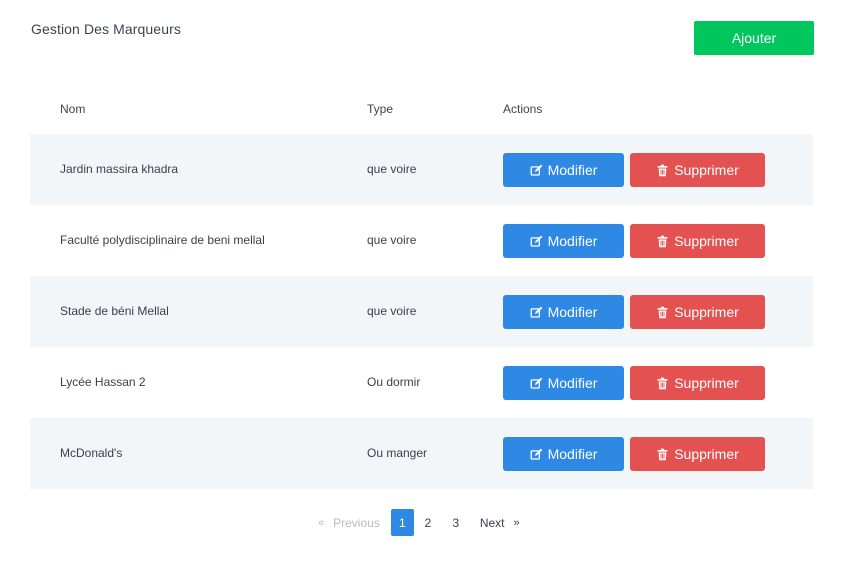 This screenshot has height=561, width=844. What do you see at coordinates (754, 38) in the screenshot?
I see `add-button: Ajouter` at bounding box center [754, 38].